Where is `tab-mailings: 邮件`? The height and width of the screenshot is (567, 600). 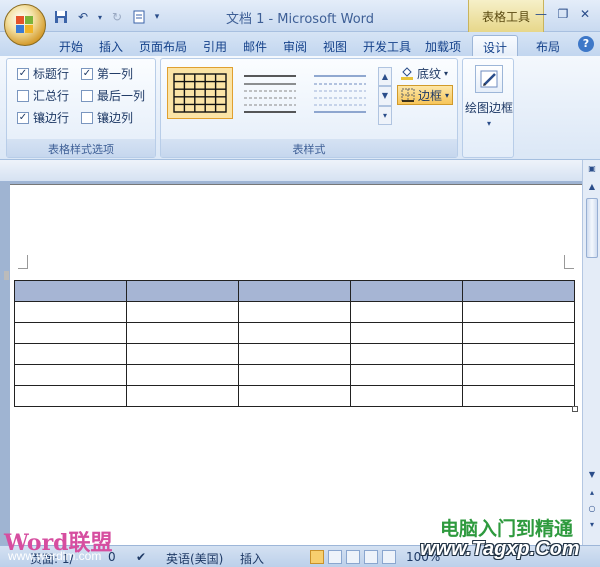
tab-mailings: 邮件 is located at coordinates (255, 45).